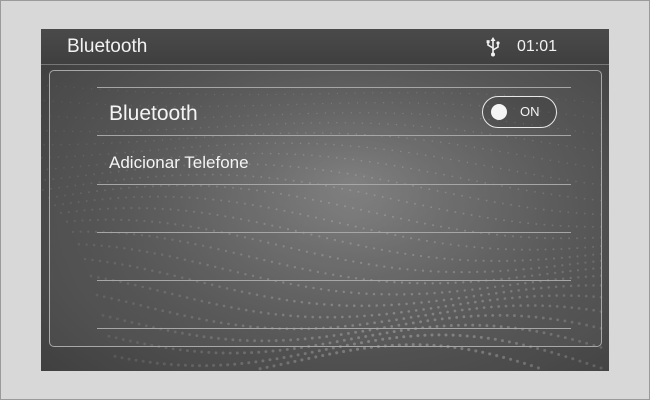  Describe the element at coordinates (537, 46) in the screenshot. I see `clock: 01:01` at that location.